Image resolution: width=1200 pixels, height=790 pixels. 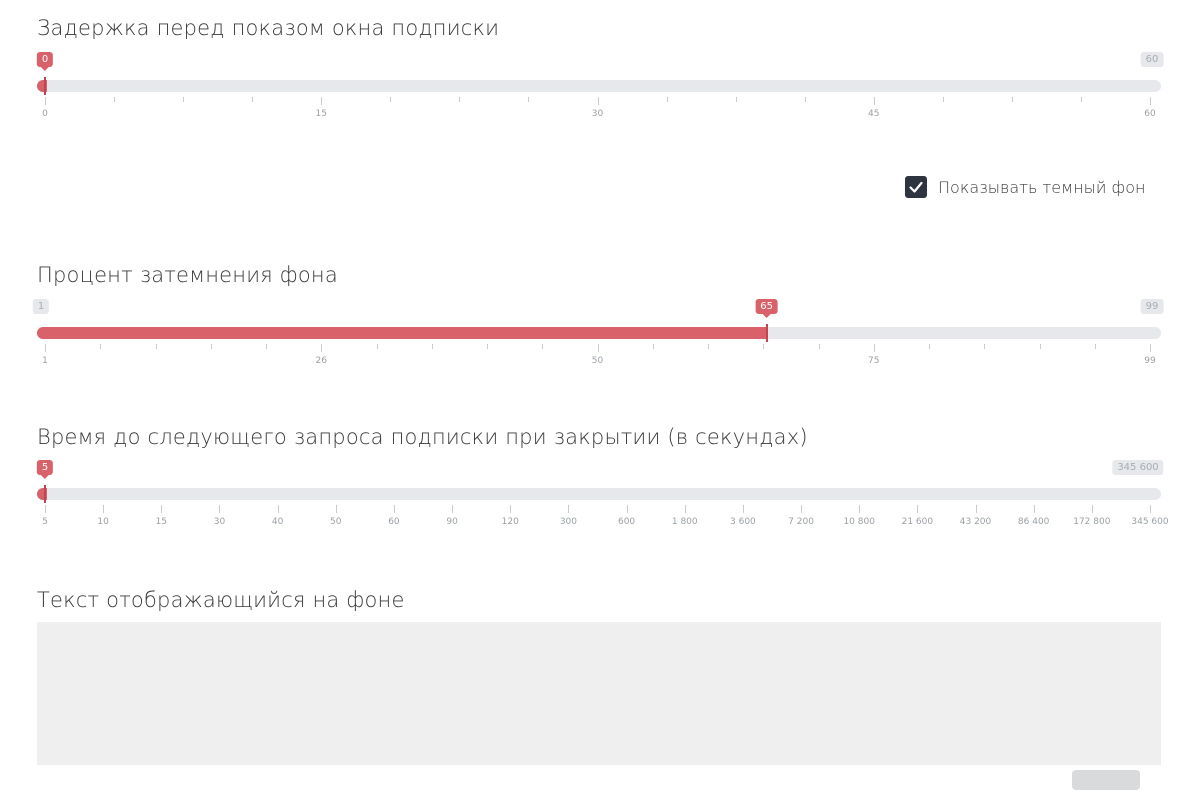 What do you see at coordinates (321, 114) in the screenshot?
I see `delay-tick-label: 15` at bounding box center [321, 114].